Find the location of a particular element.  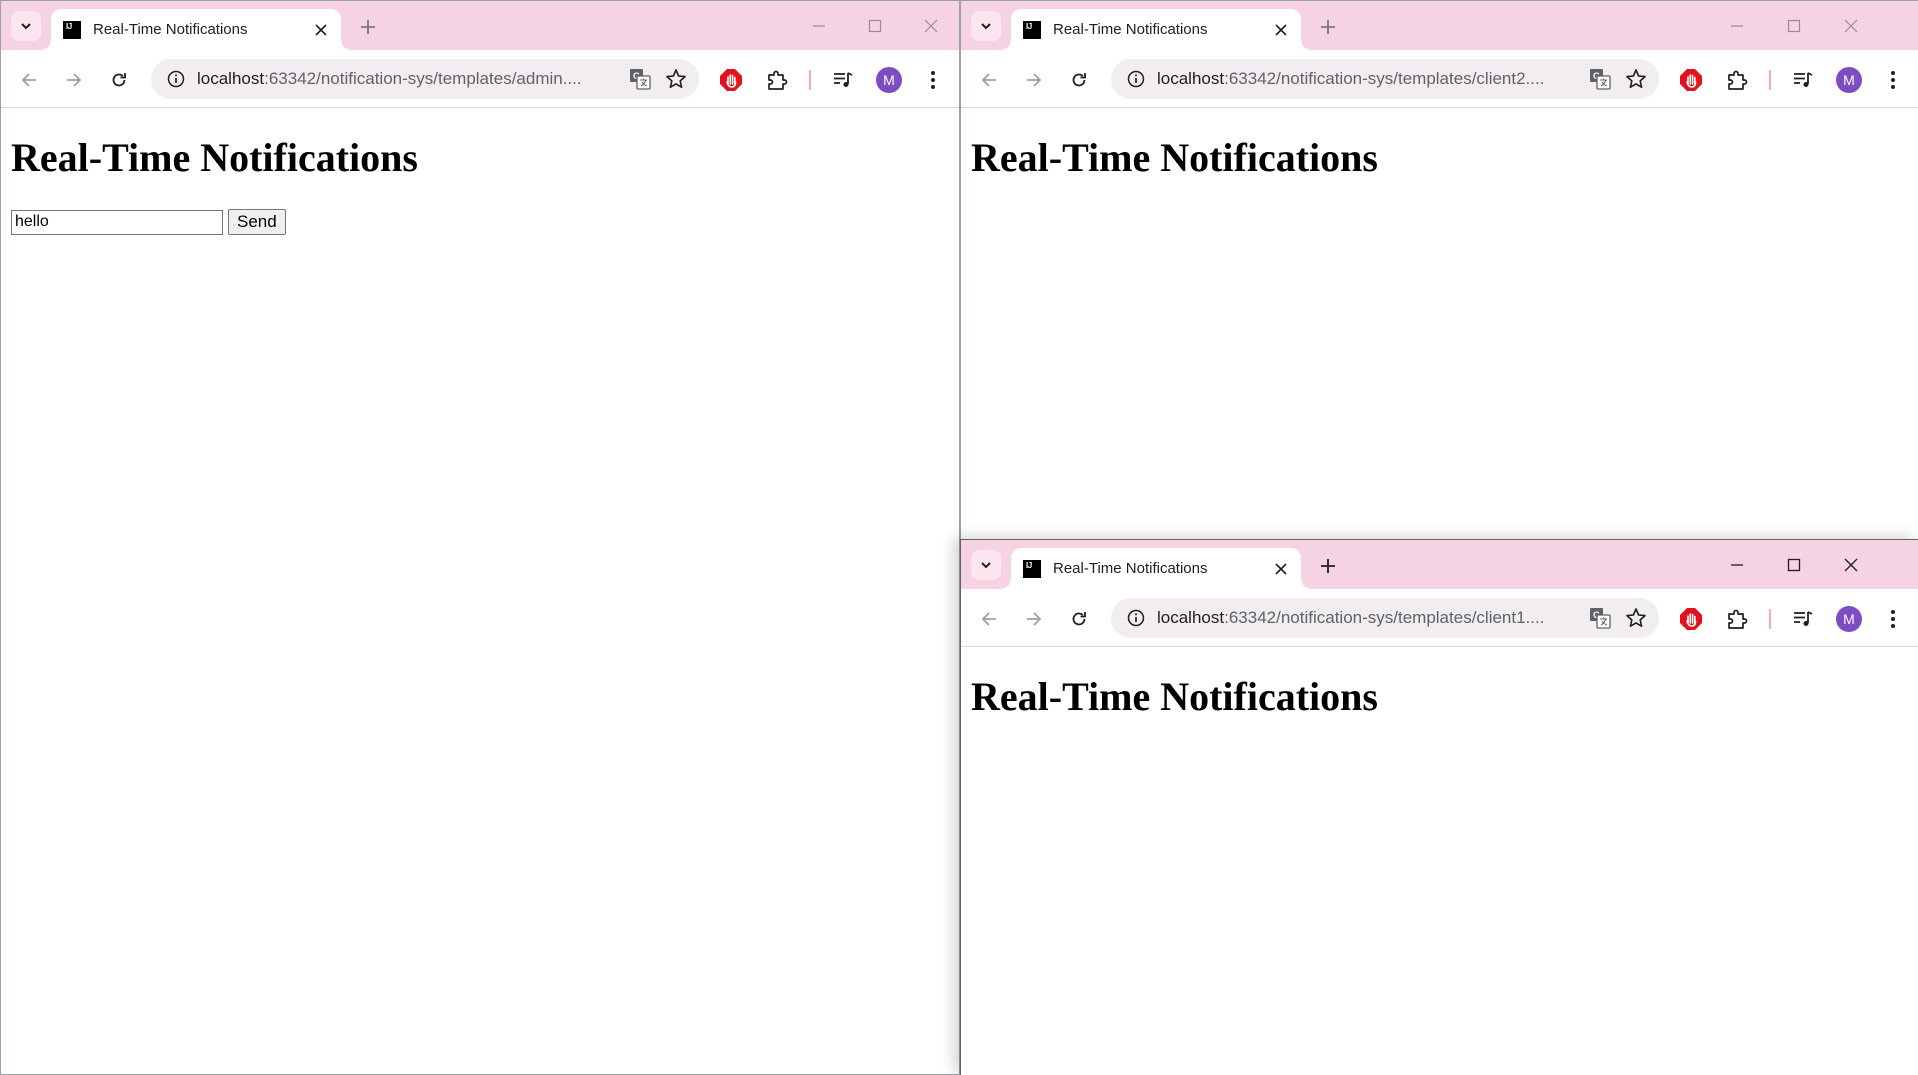

chevron-down-icon is located at coordinates (26, 26).